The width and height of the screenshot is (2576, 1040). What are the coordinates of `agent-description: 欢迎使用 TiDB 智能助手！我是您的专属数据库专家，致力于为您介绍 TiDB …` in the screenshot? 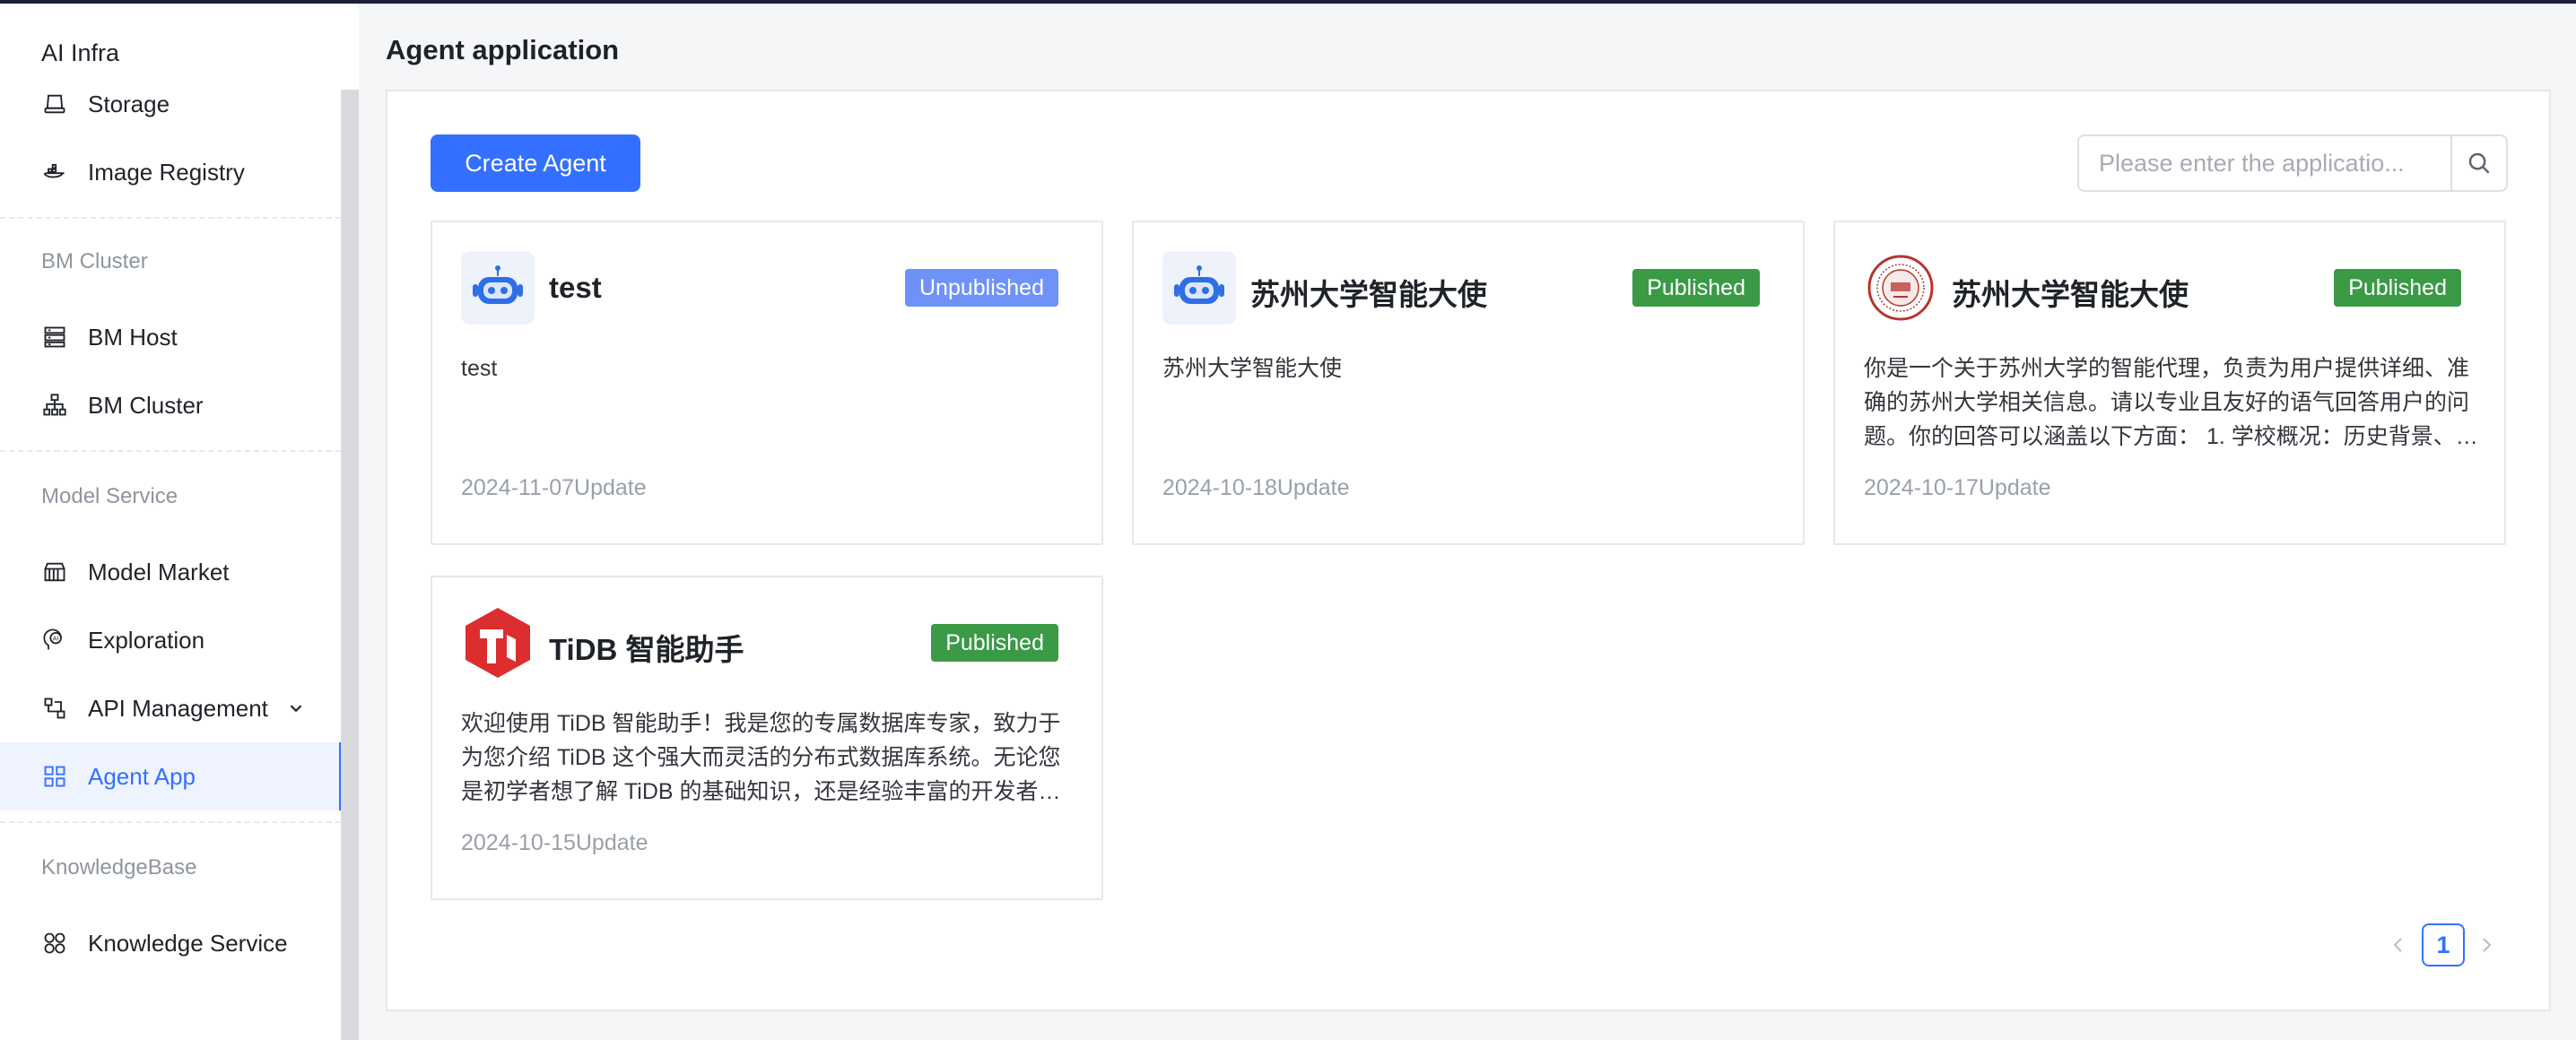 It's located at (761, 757).